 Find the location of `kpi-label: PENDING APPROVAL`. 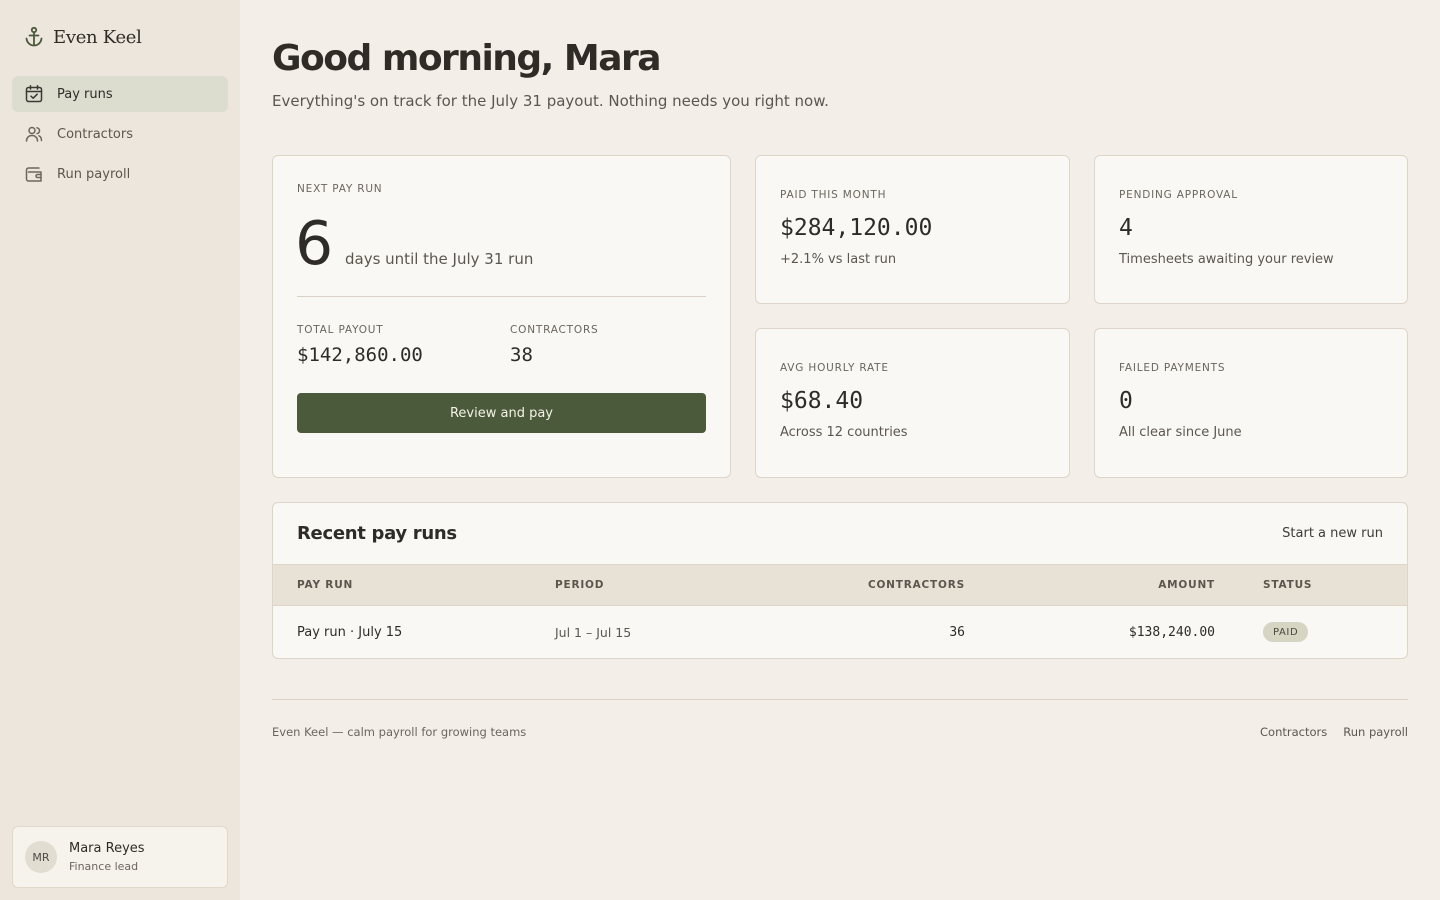

kpi-label: PENDING APPROVAL is located at coordinates (1178, 195).